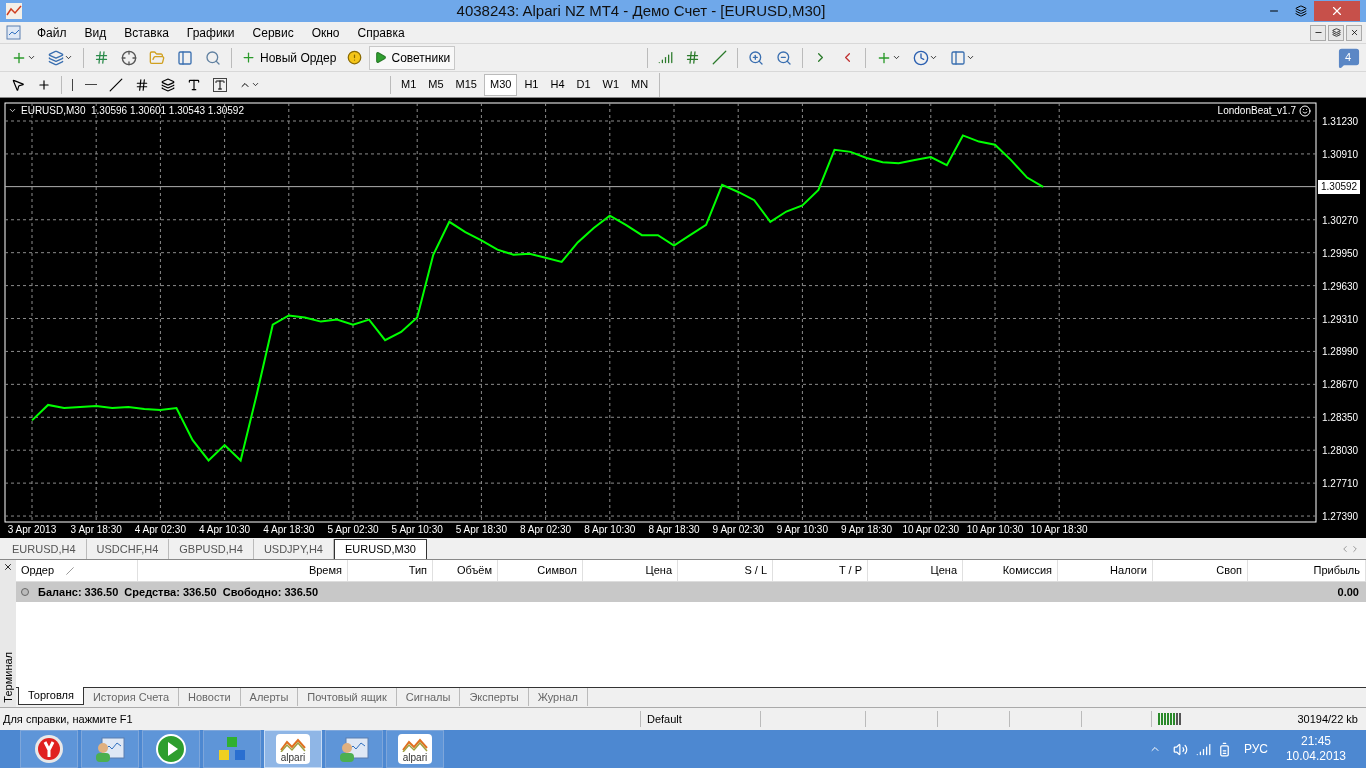  I want to click on zoom-out-icon, so click(784, 57).